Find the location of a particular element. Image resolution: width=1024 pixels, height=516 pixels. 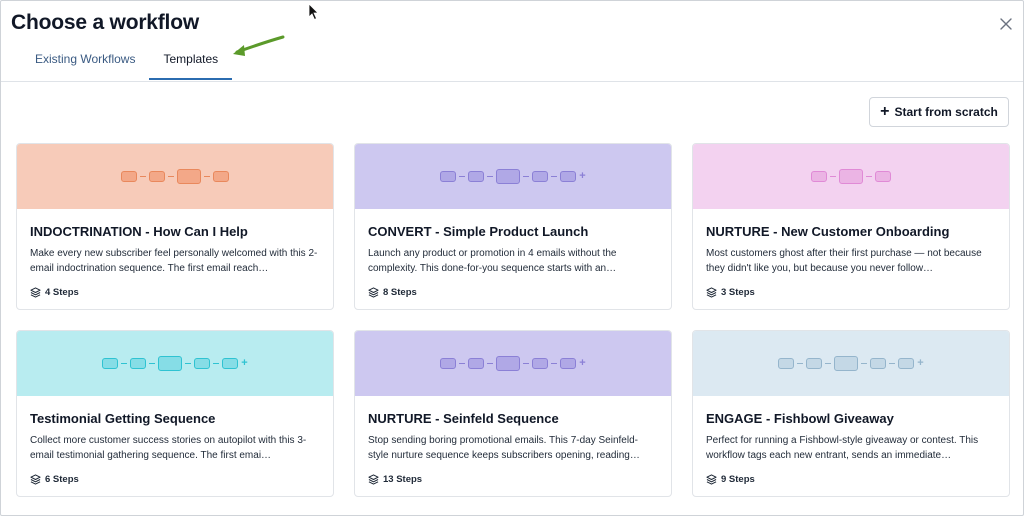

workflow-diagram-icon is located at coordinates (175, 176).